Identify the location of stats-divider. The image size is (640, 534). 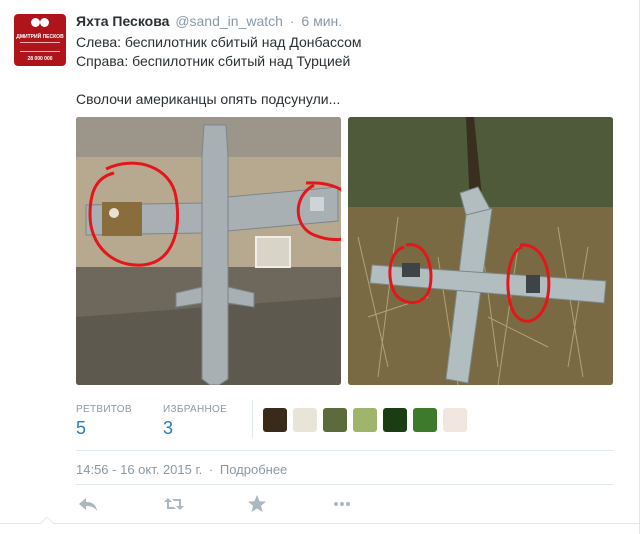
(252, 419).